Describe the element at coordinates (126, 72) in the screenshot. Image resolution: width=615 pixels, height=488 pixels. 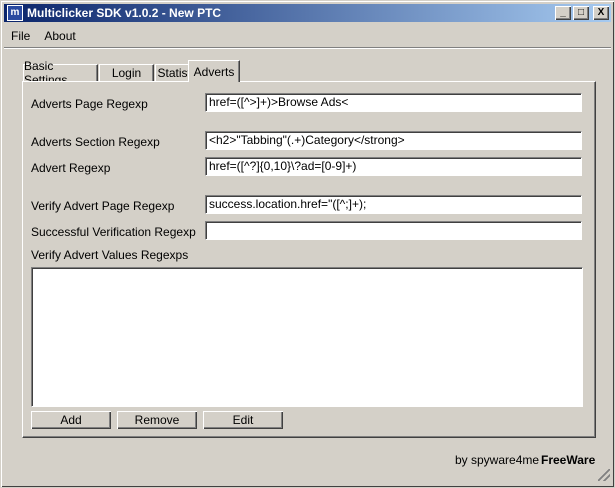
I see `tab-login: Login` at that location.